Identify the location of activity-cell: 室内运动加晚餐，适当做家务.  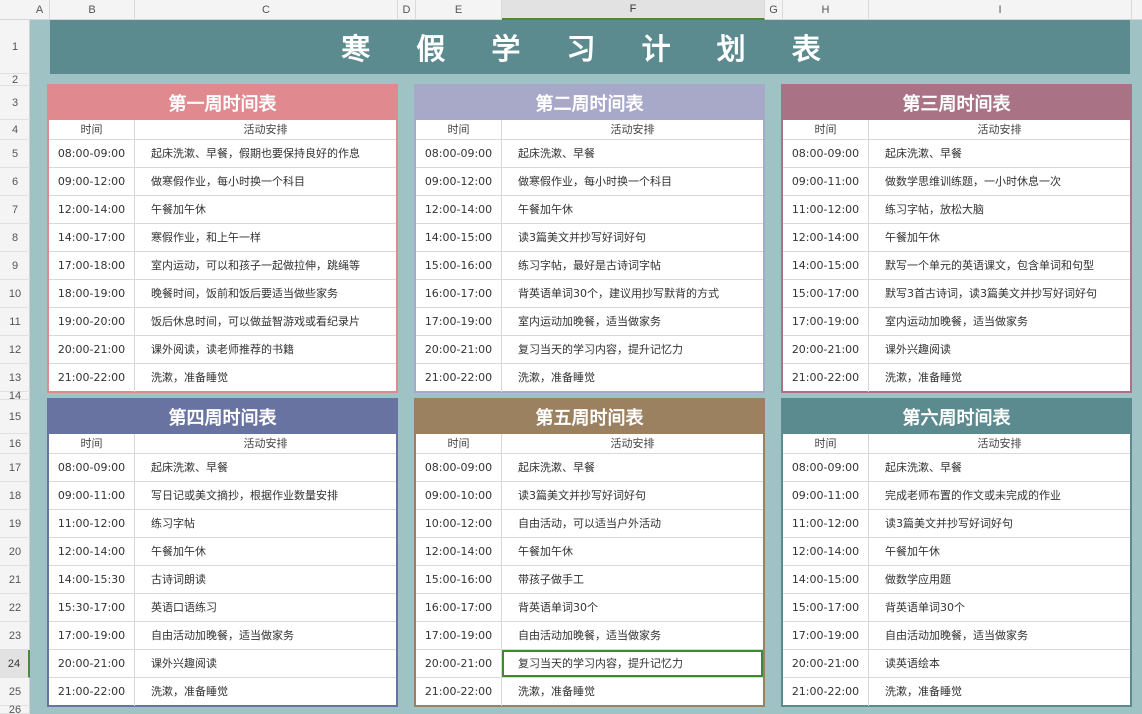
(632, 321).